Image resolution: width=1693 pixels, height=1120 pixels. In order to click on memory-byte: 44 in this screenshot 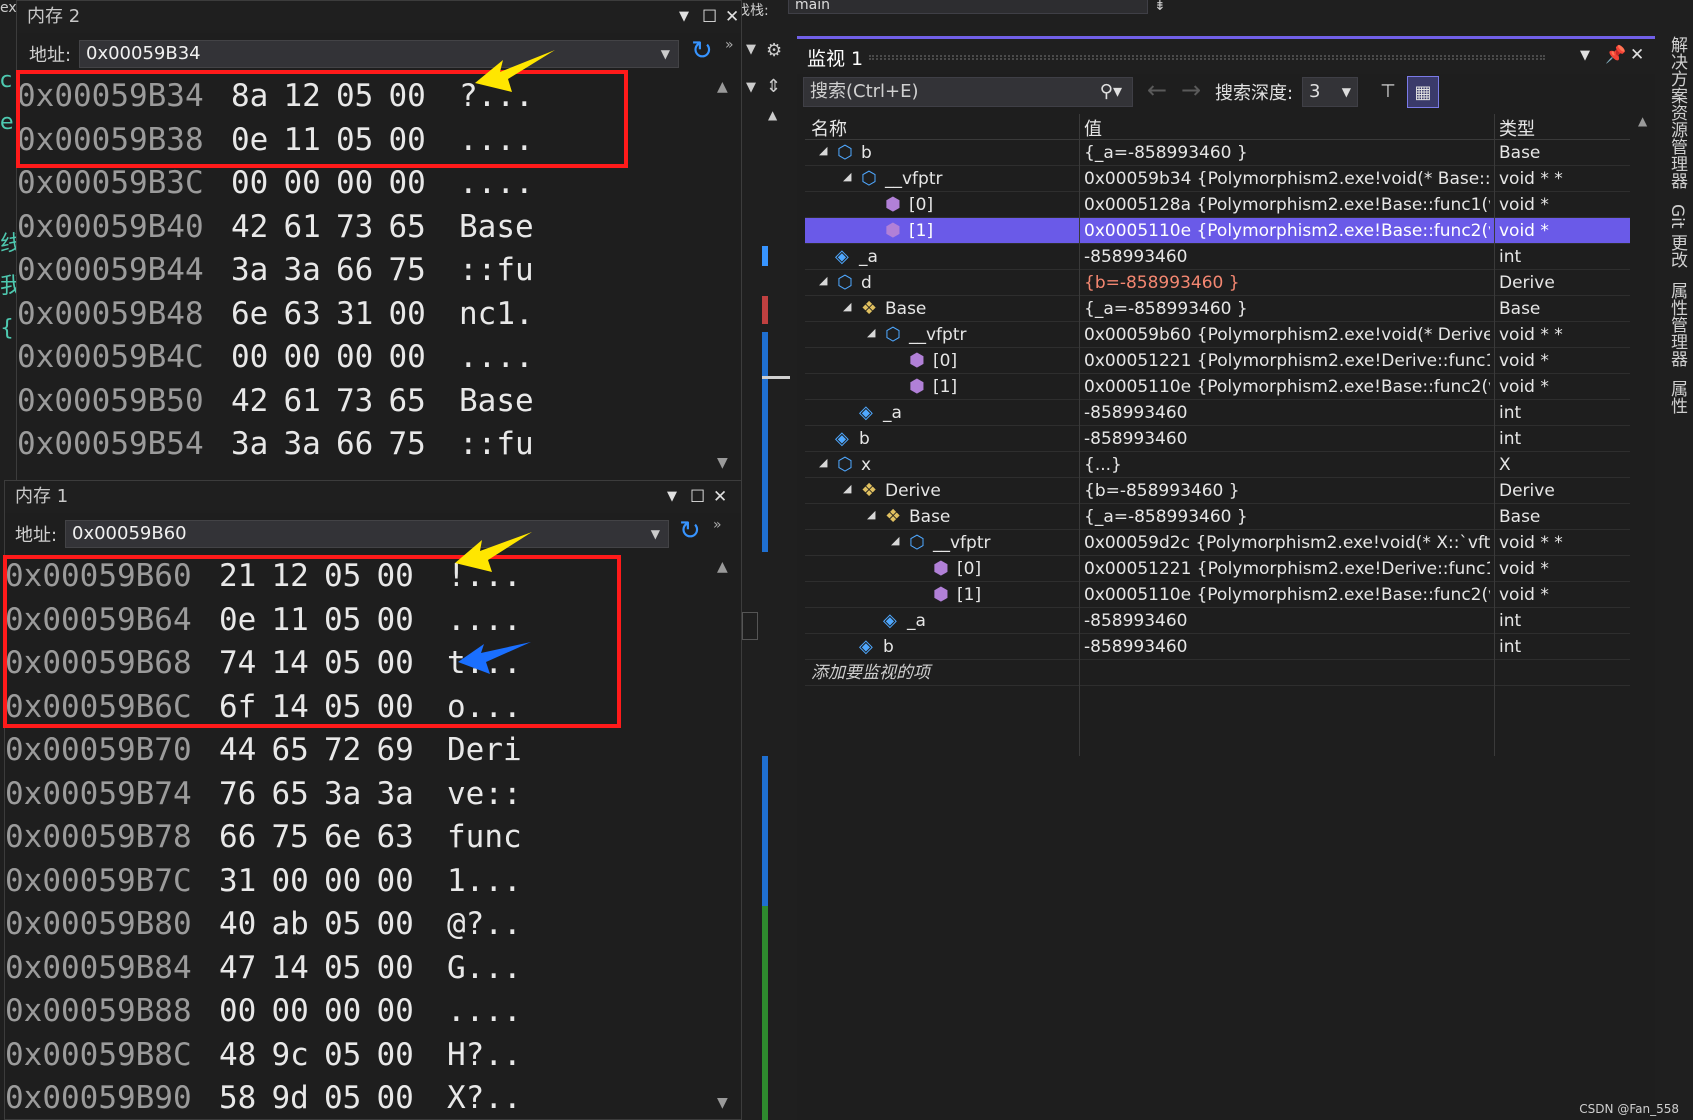, I will do `click(237, 751)`.